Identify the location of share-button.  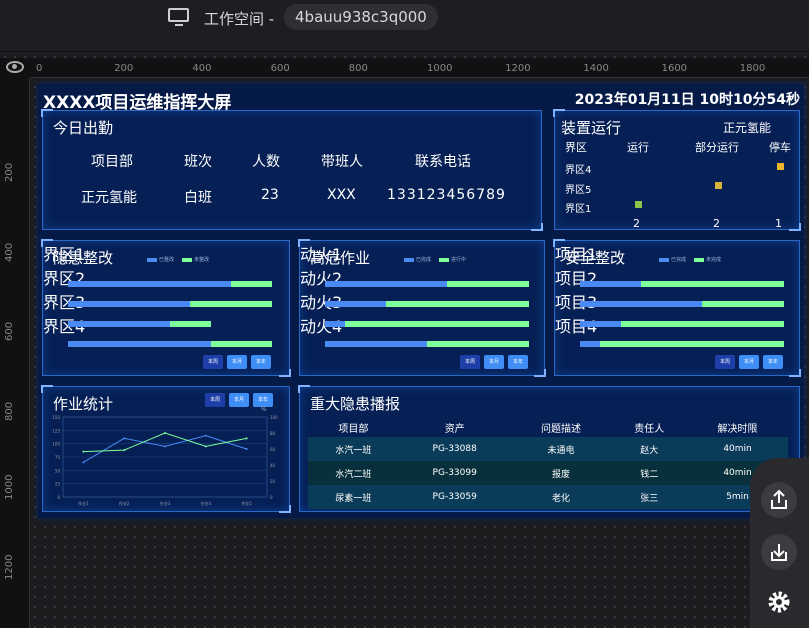
(779, 500).